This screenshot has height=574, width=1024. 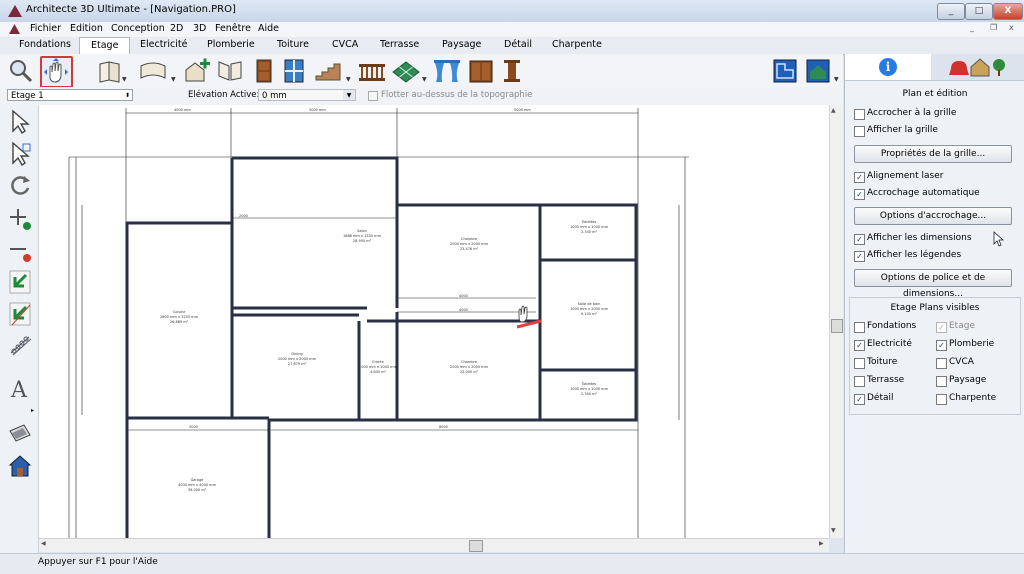 I want to click on add-point-icon, so click(x=20, y=218).